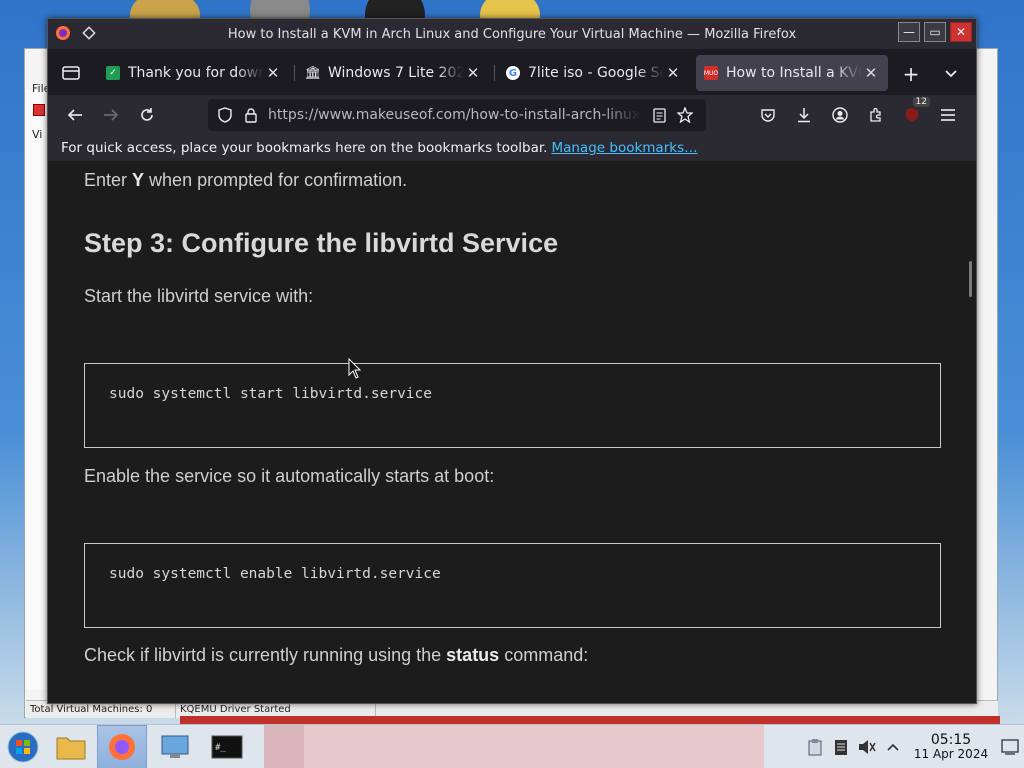 Image resolution: width=1024 pixels, height=768 pixels. I want to click on firefox-view-icon, so click(71, 73).